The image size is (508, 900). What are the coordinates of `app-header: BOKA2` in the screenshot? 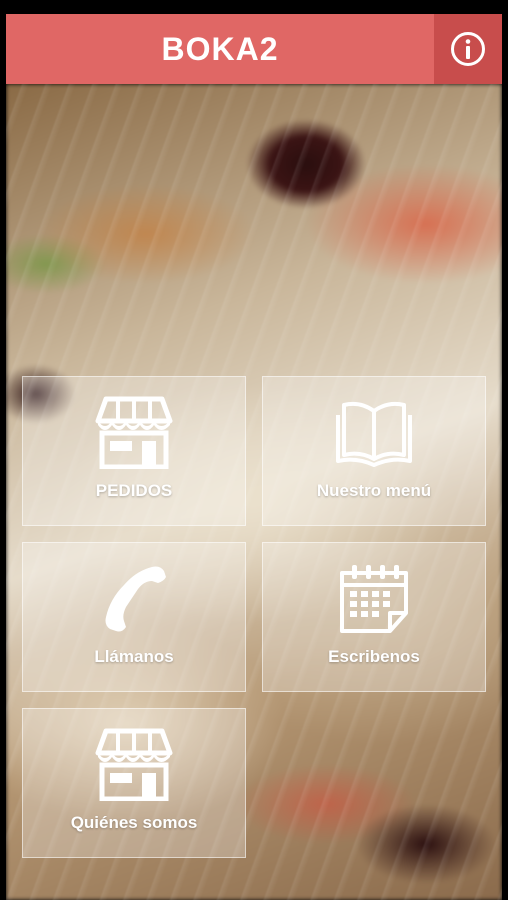 It's located at (254, 49).